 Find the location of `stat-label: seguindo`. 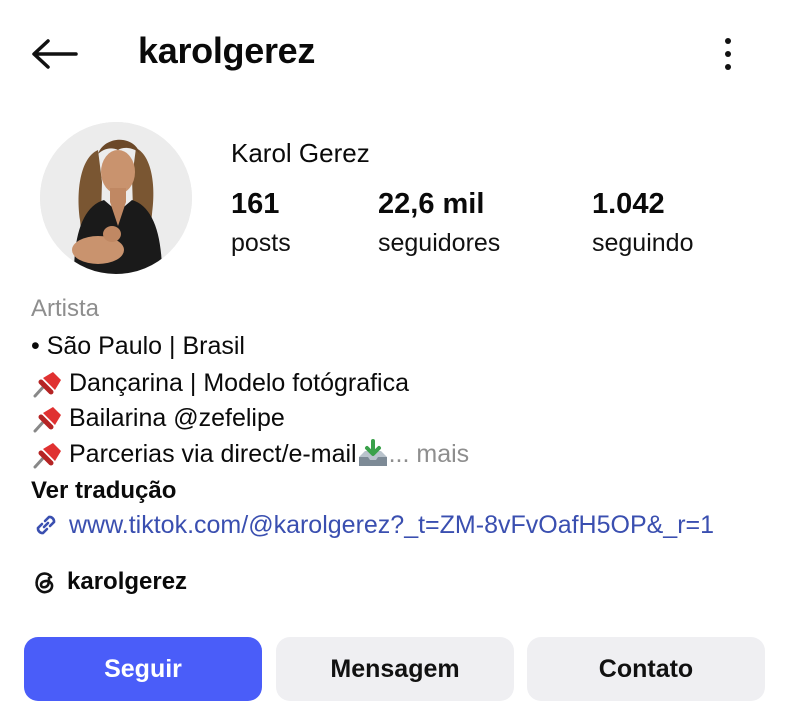

stat-label: seguindo is located at coordinates (643, 243).